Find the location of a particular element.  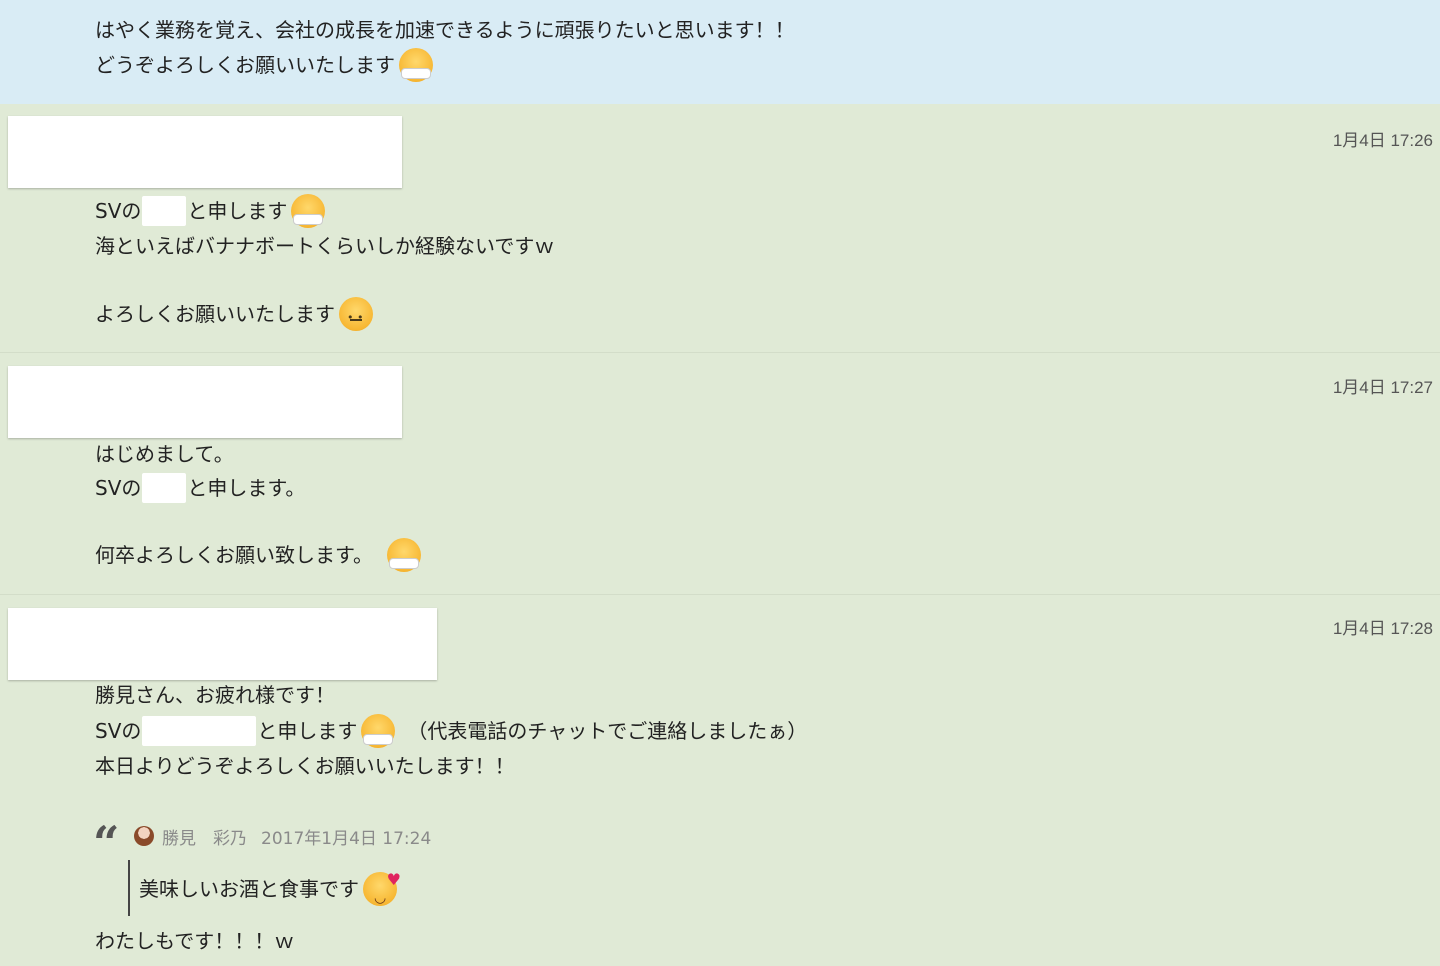

message-line: 本日よりどうぞよろしくお願いいたします！！ is located at coordinates (305, 766).